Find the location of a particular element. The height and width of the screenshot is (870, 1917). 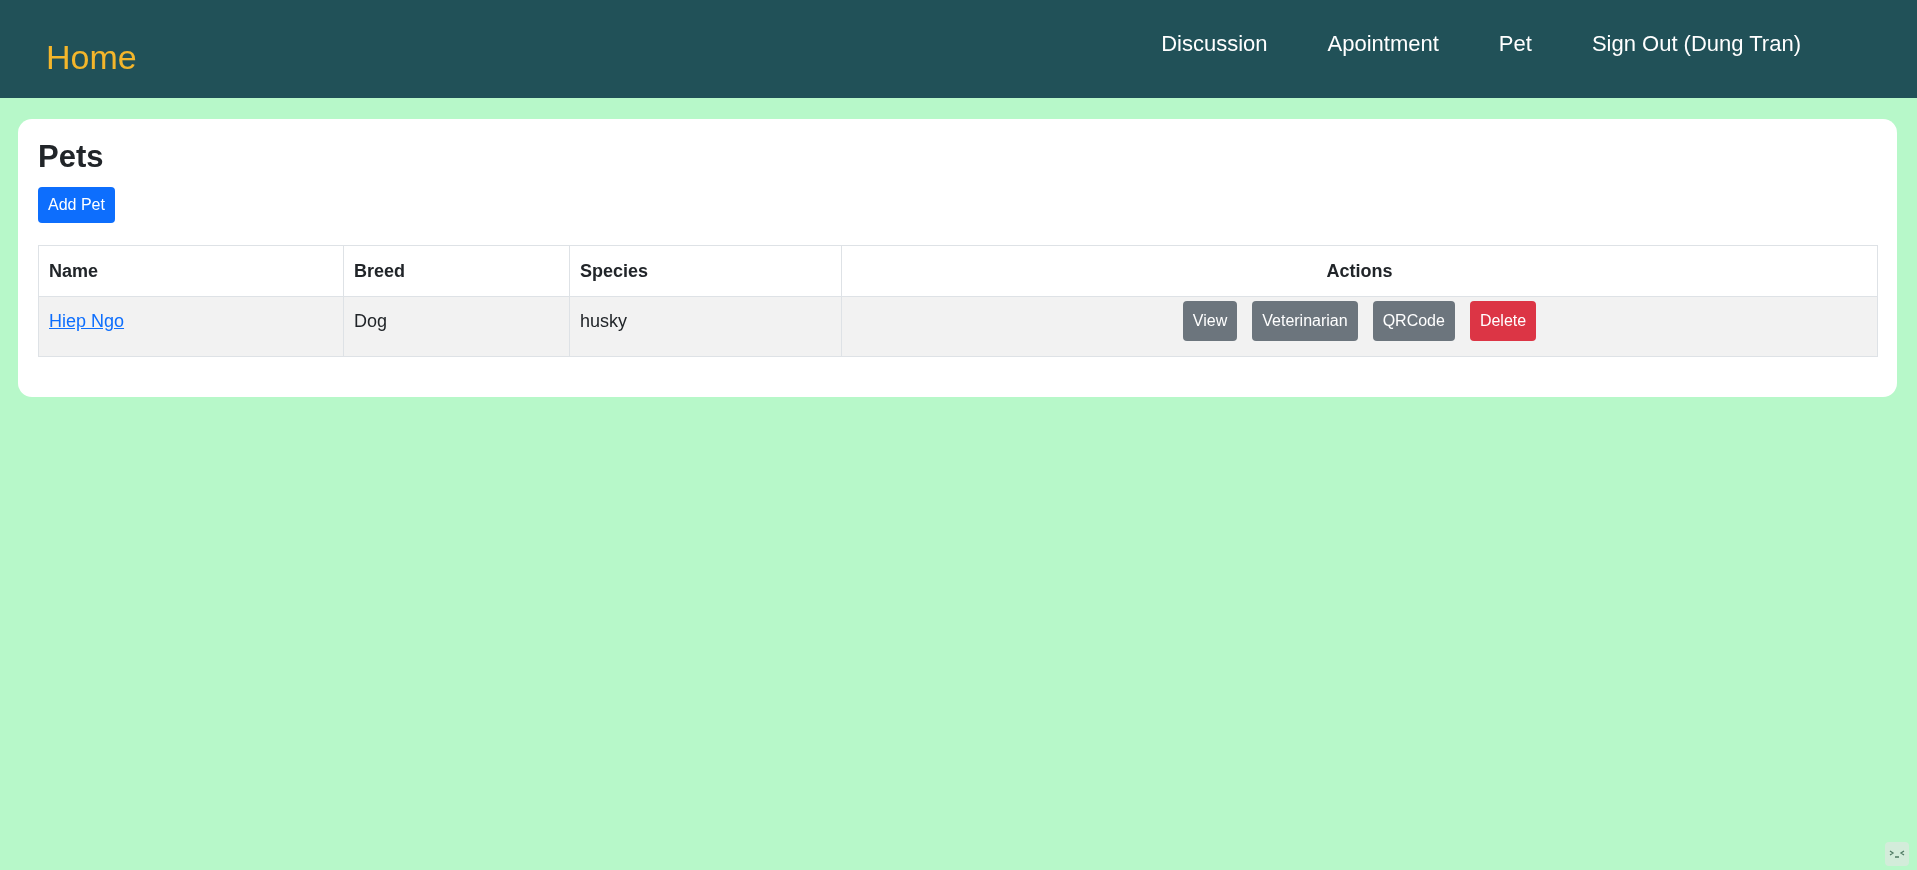

column-header: Species is located at coordinates (705, 271).